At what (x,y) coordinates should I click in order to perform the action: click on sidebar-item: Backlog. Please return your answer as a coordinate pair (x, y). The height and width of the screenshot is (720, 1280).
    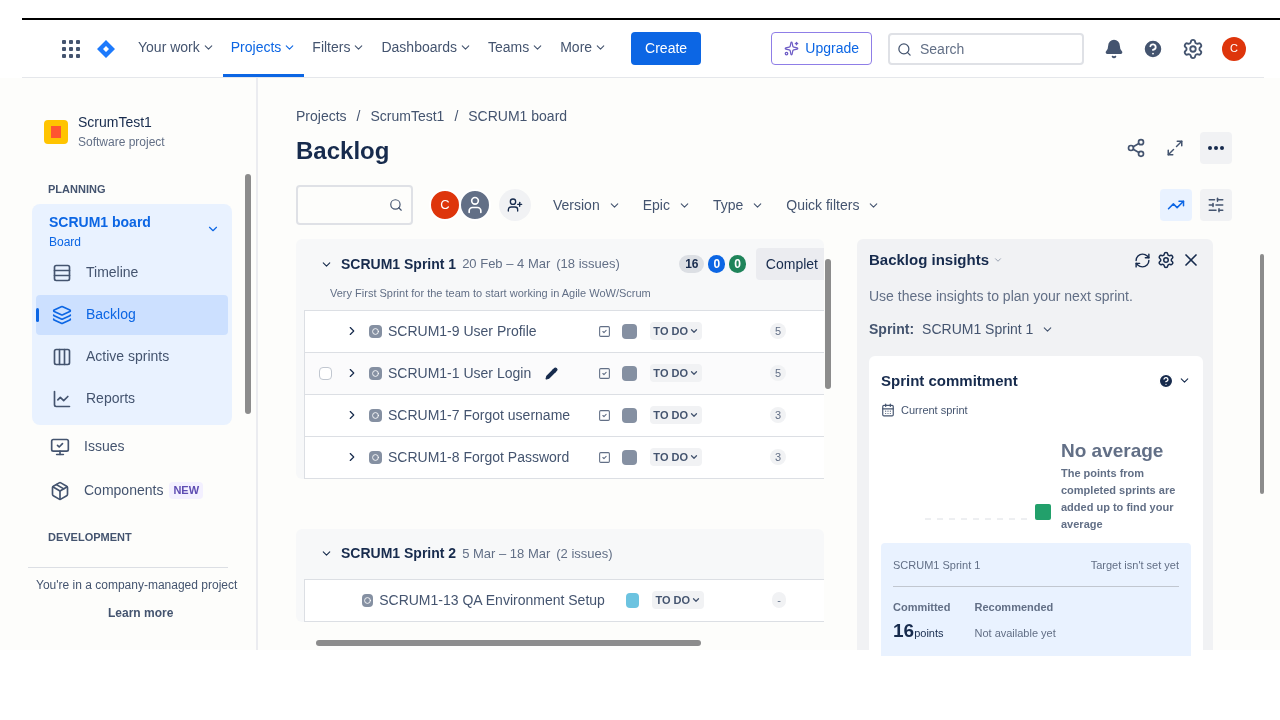
    Looking at the image, I should click on (132, 314).